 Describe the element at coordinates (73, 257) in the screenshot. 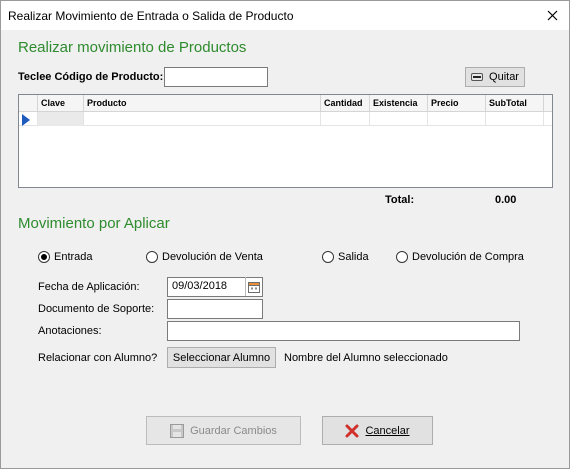

I see `radio-entrada-label: Entrada` at that location.